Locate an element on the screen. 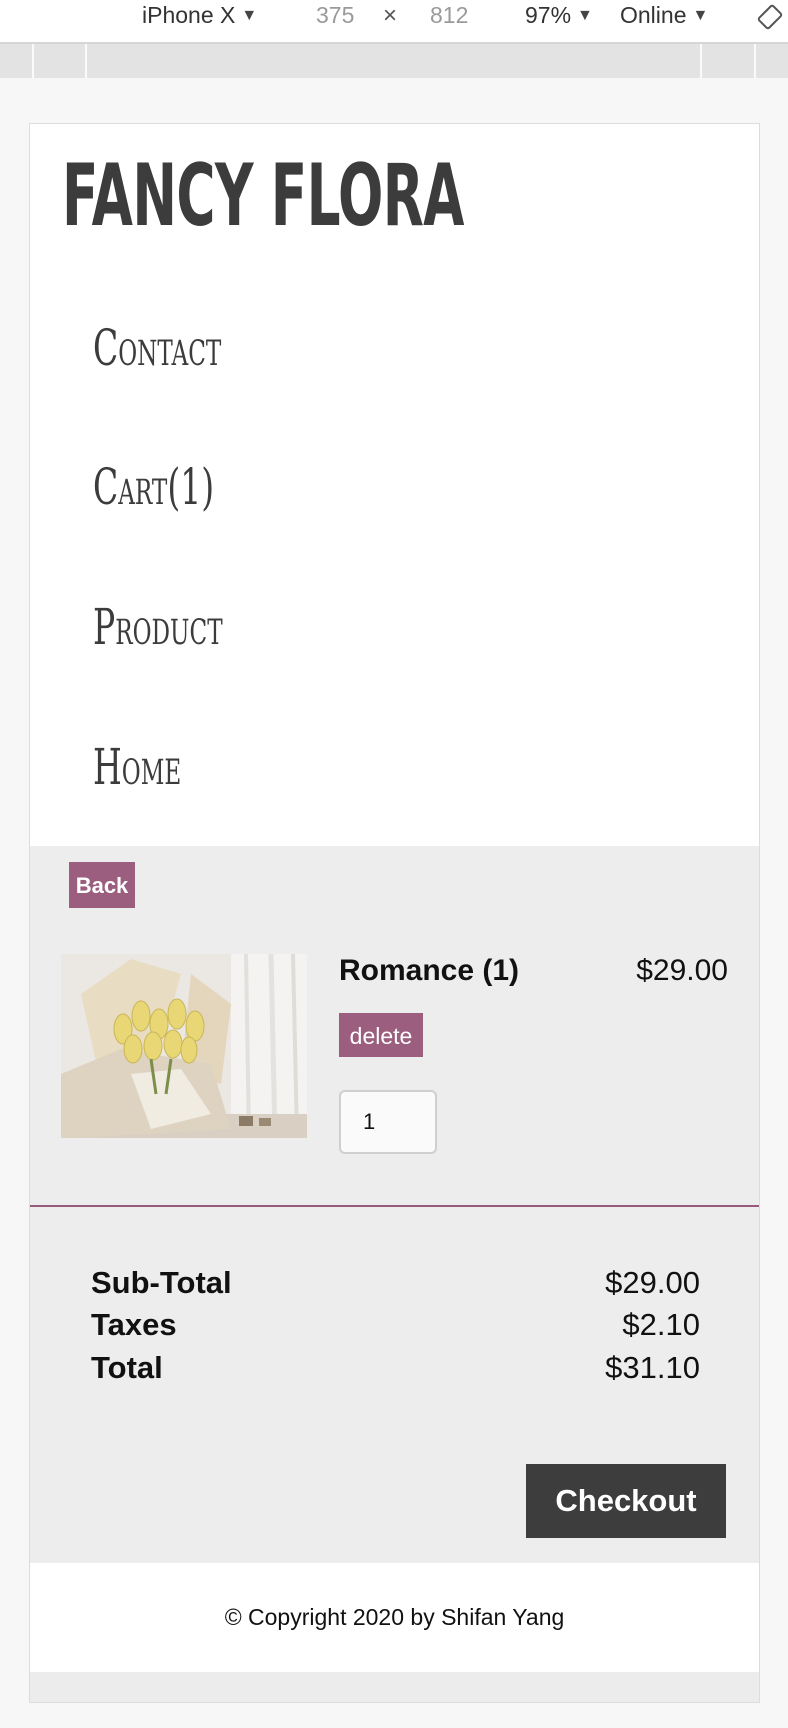 The height and width of the screenshot is (1728, 788). network-select: Online ▼ is located at coordinates (664, 15).